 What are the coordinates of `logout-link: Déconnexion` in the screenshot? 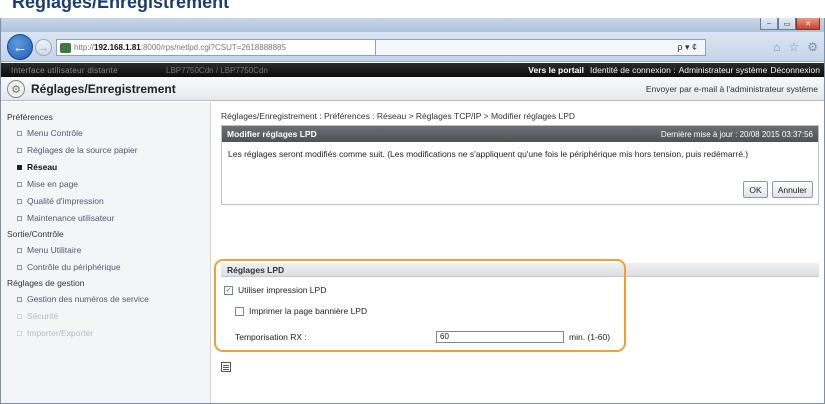 It's located at (795, 70).